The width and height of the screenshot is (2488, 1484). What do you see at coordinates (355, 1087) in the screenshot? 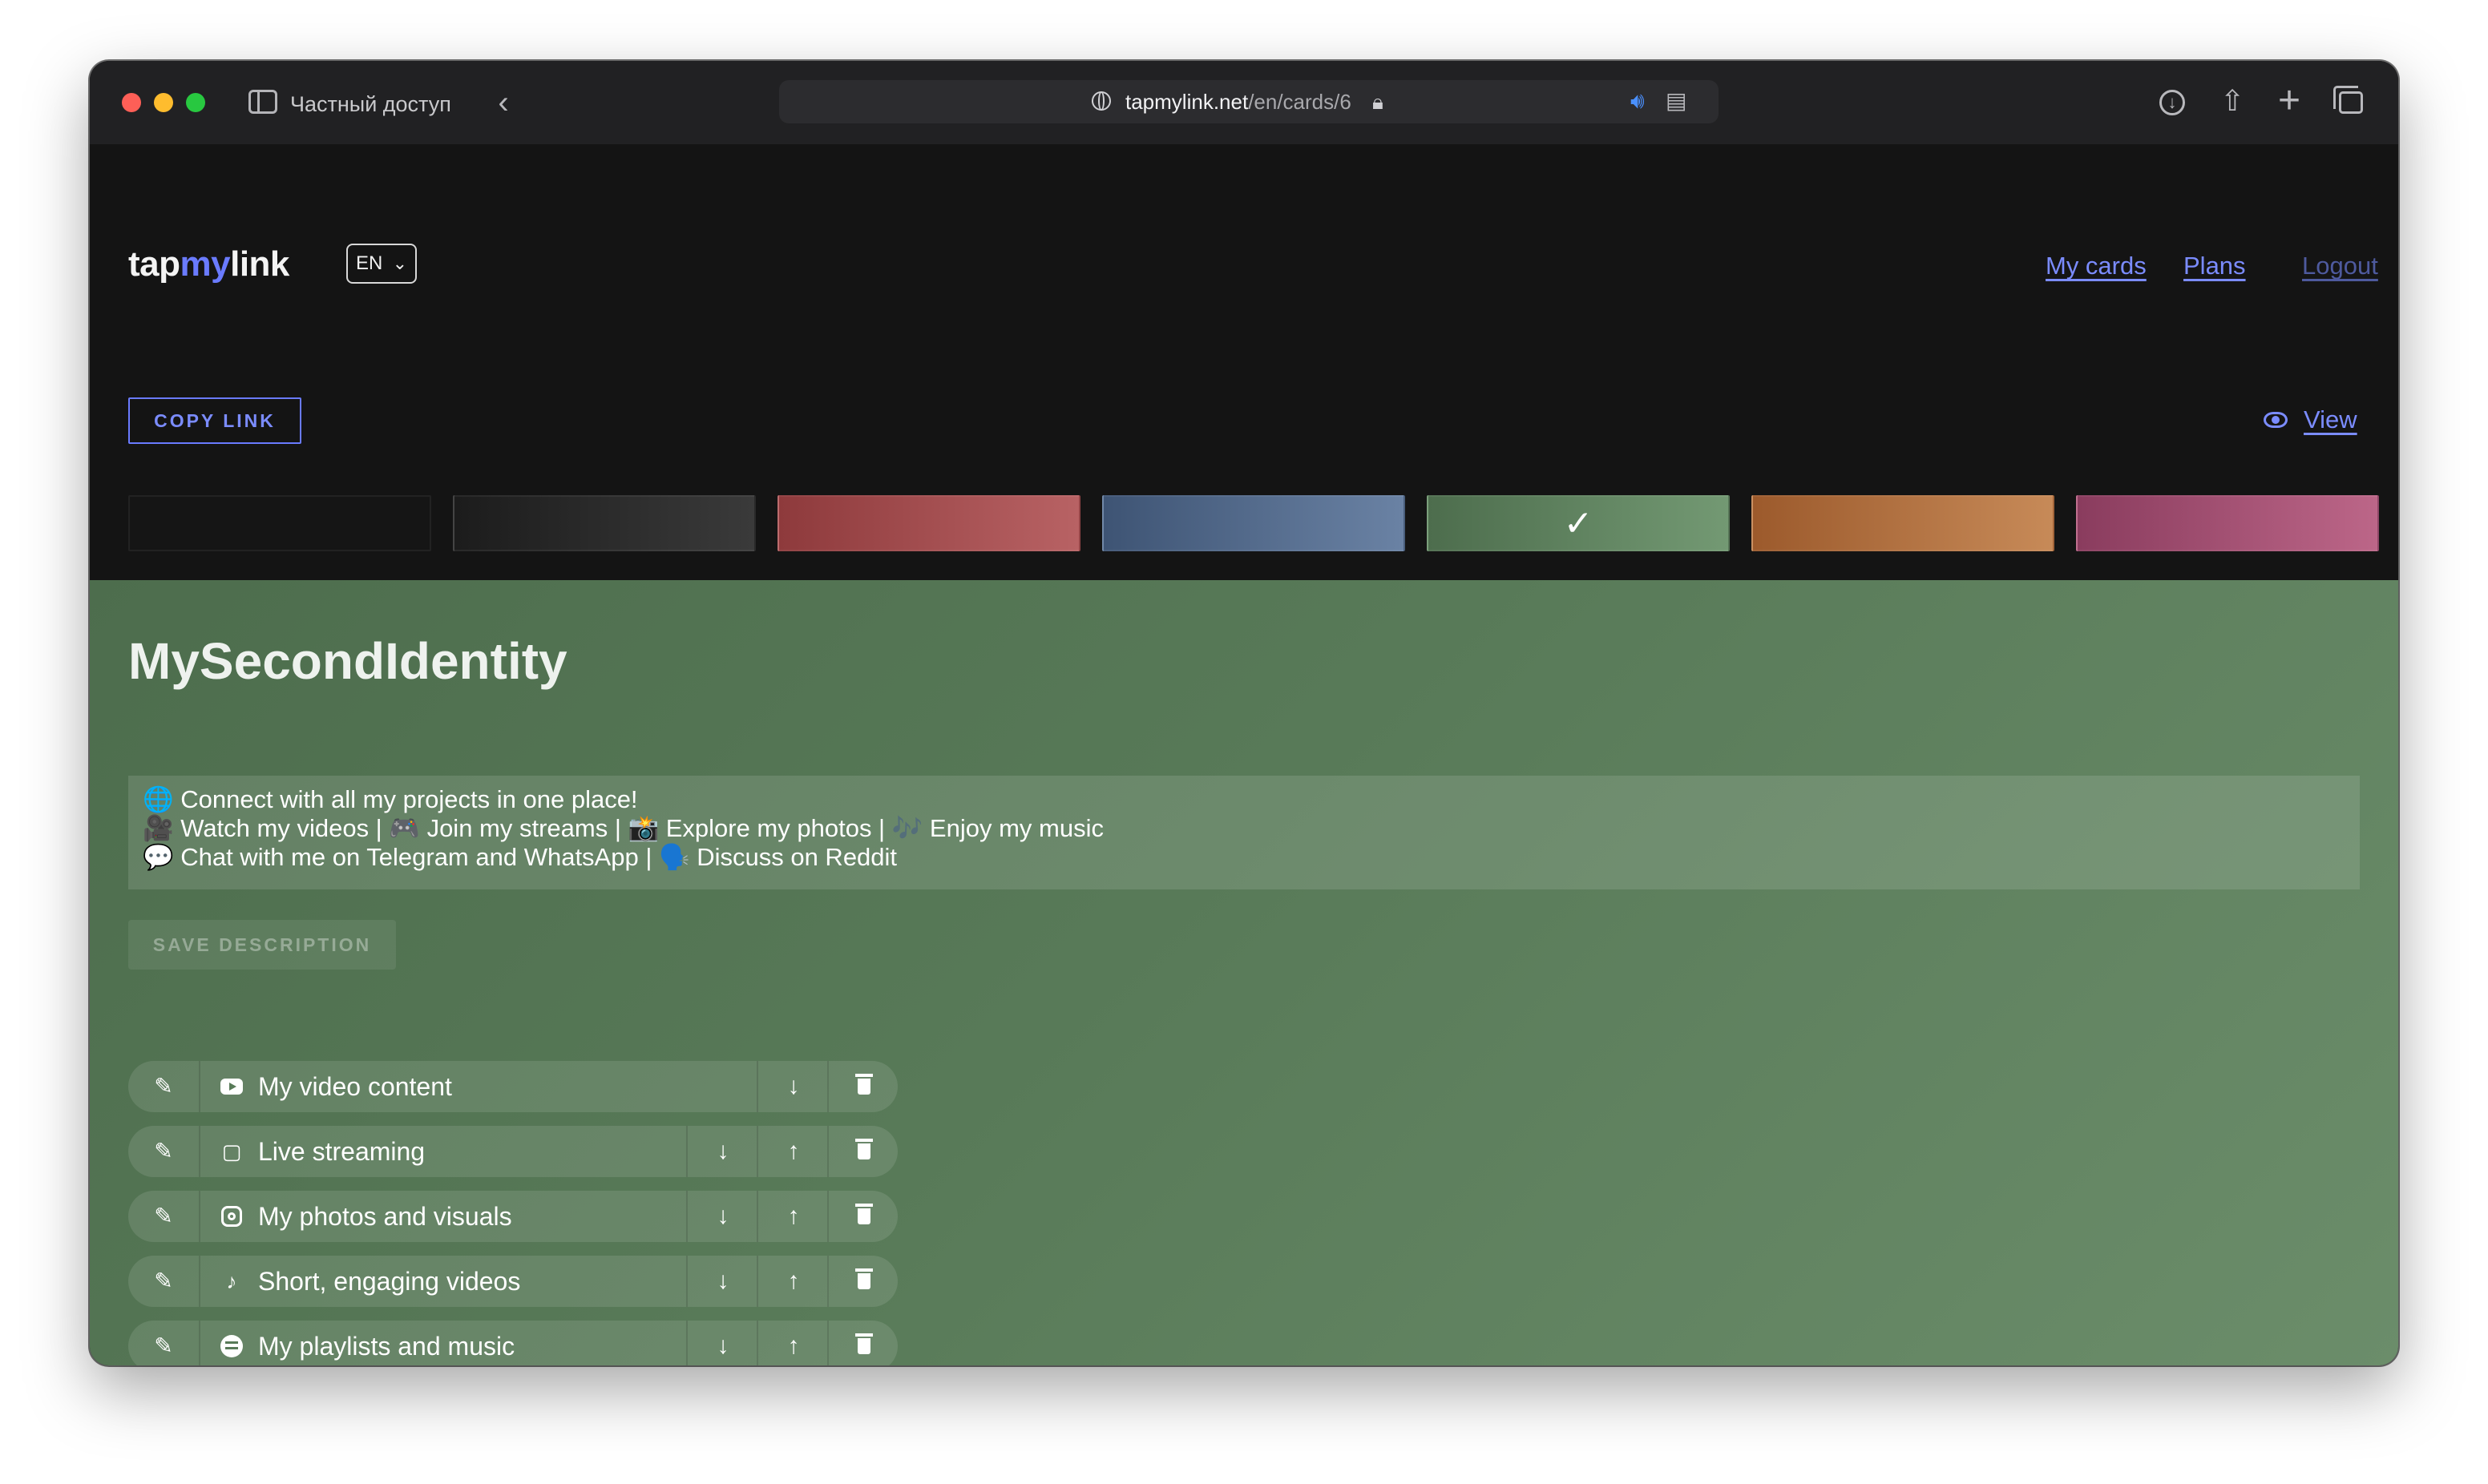
I see `link-label: My video content` at bounding box center [355, 1087].